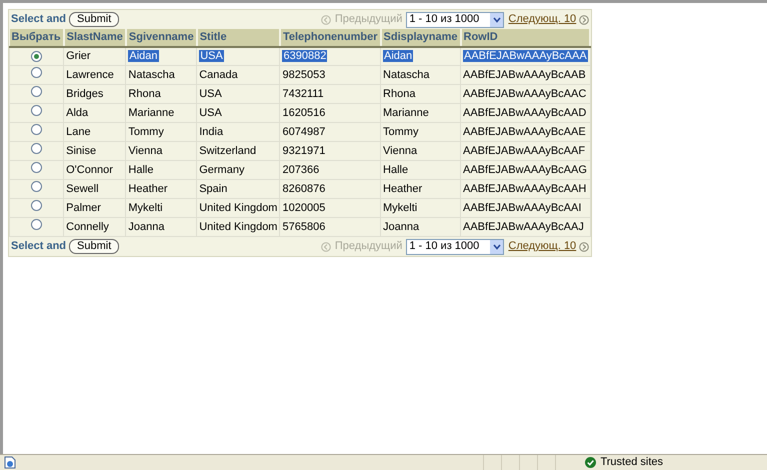 This screenshot has width=767, height=470. I want to click on column-header: RowID, so click(525, 37).